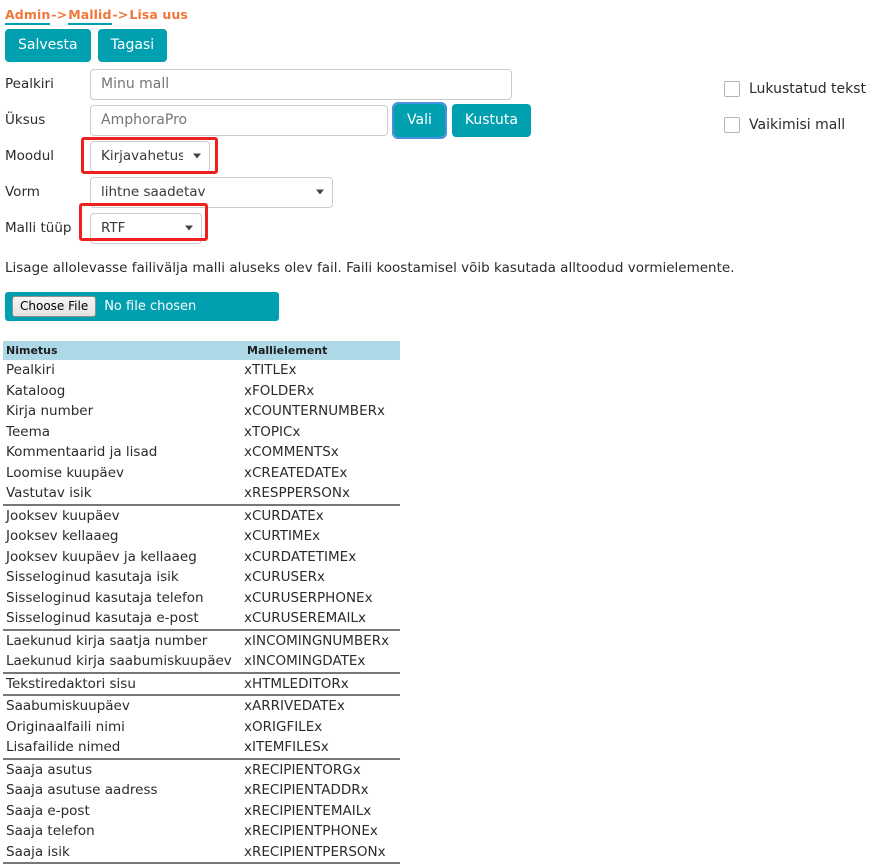  Describe the element at coordinates (201, 790) in the screenshot. I see `table-row: Saaja asutuse aadress xRECIPIENTADDRx` at that location.